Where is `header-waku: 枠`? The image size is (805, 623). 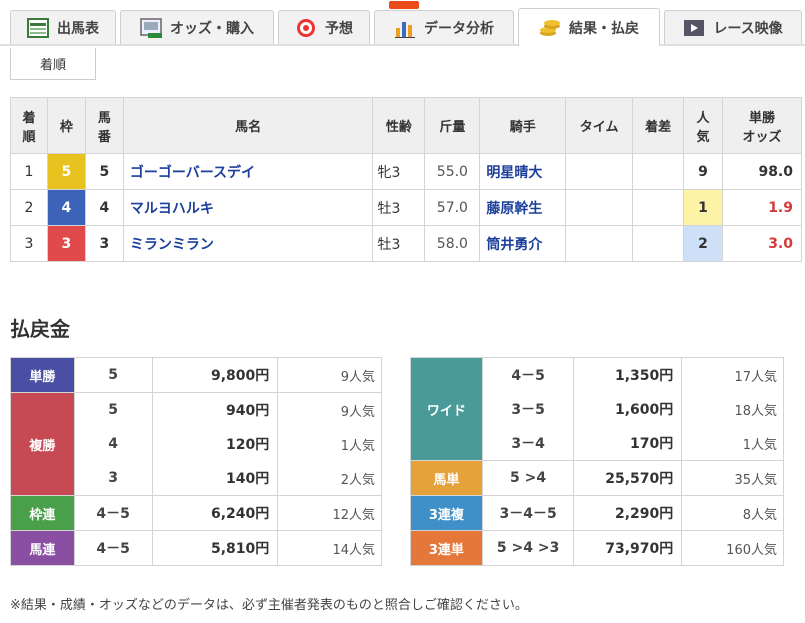 header-waku: 枠 is located at coordinates (66, 125).